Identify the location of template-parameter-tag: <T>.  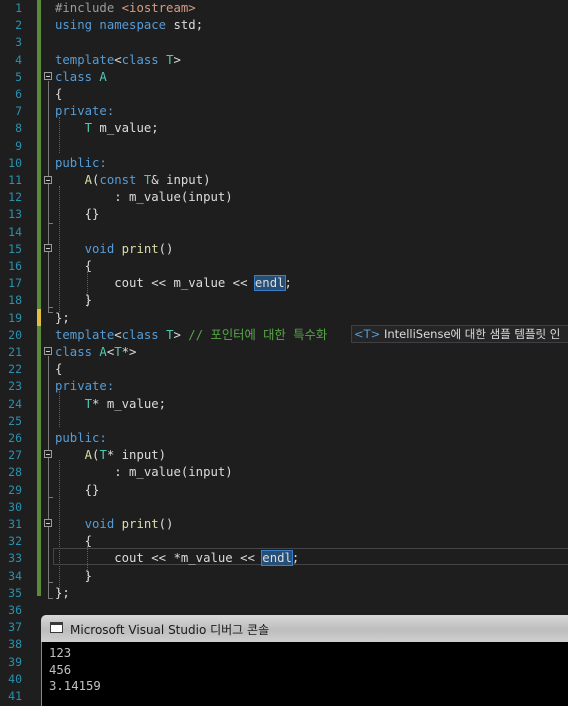
(367, 334).